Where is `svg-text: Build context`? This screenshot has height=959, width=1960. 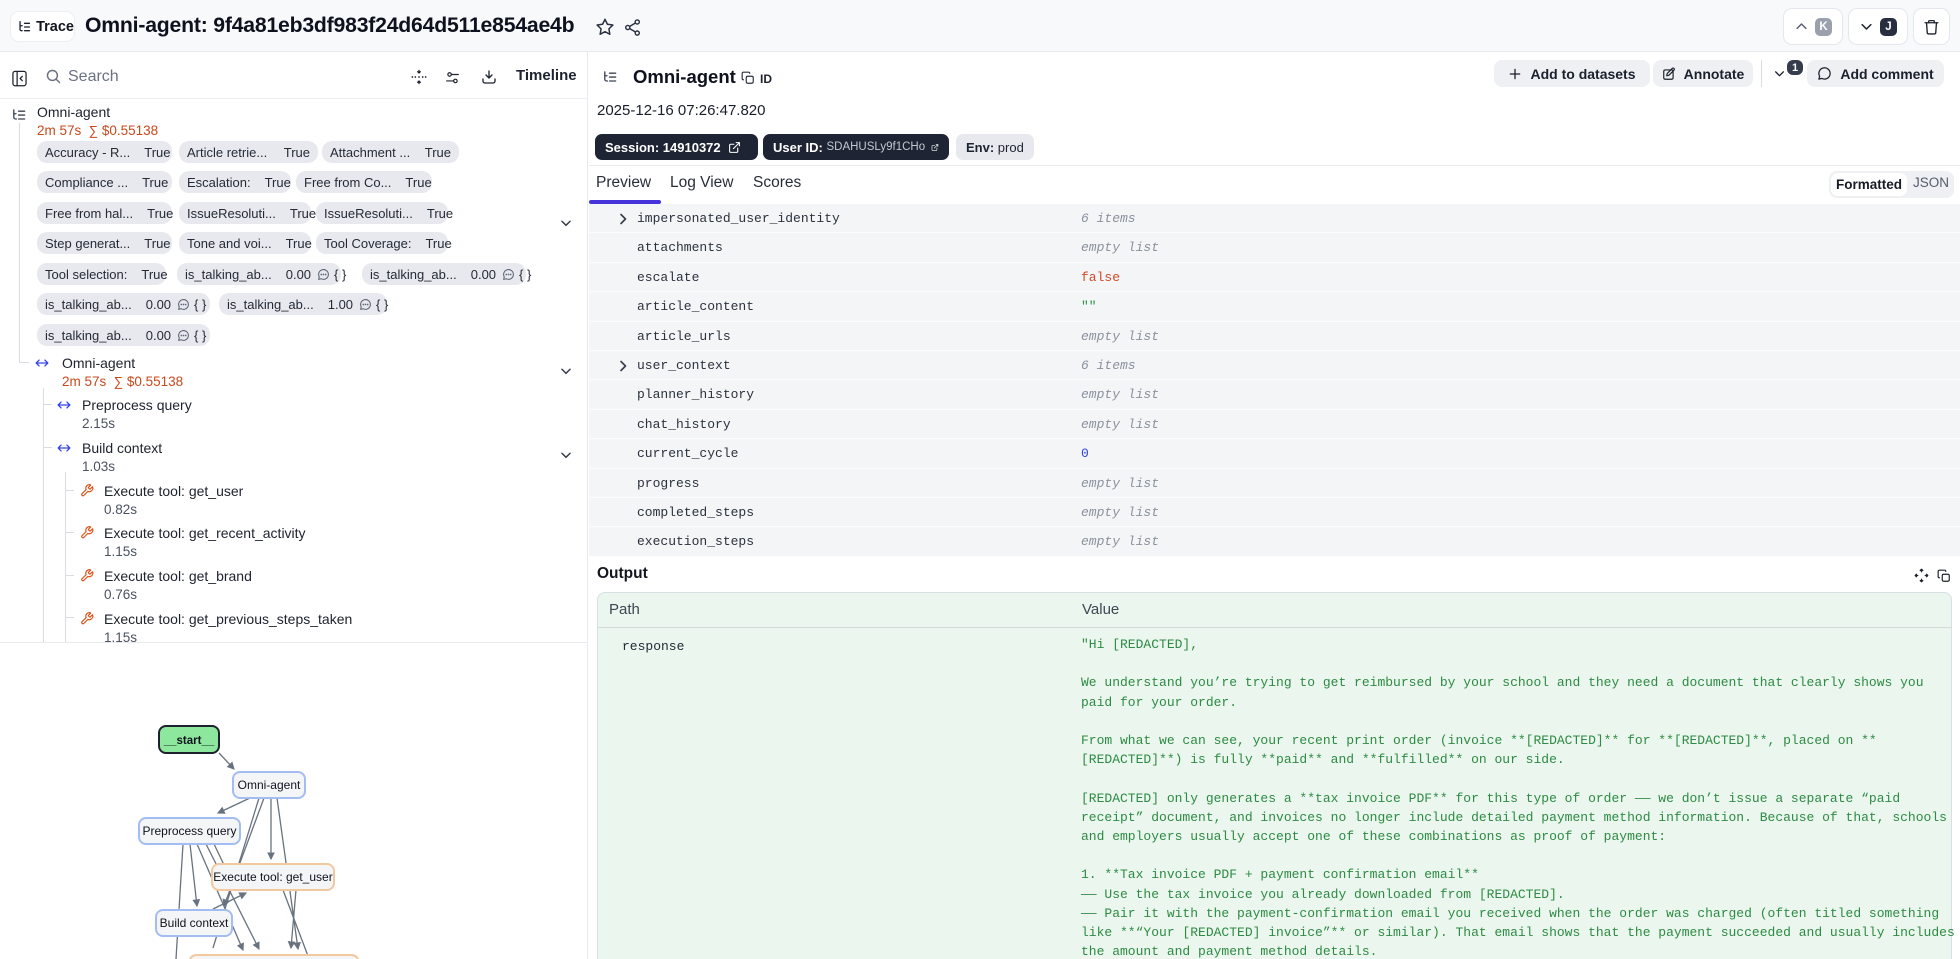 svg-text: Build context is located at coordinates (194, 923).